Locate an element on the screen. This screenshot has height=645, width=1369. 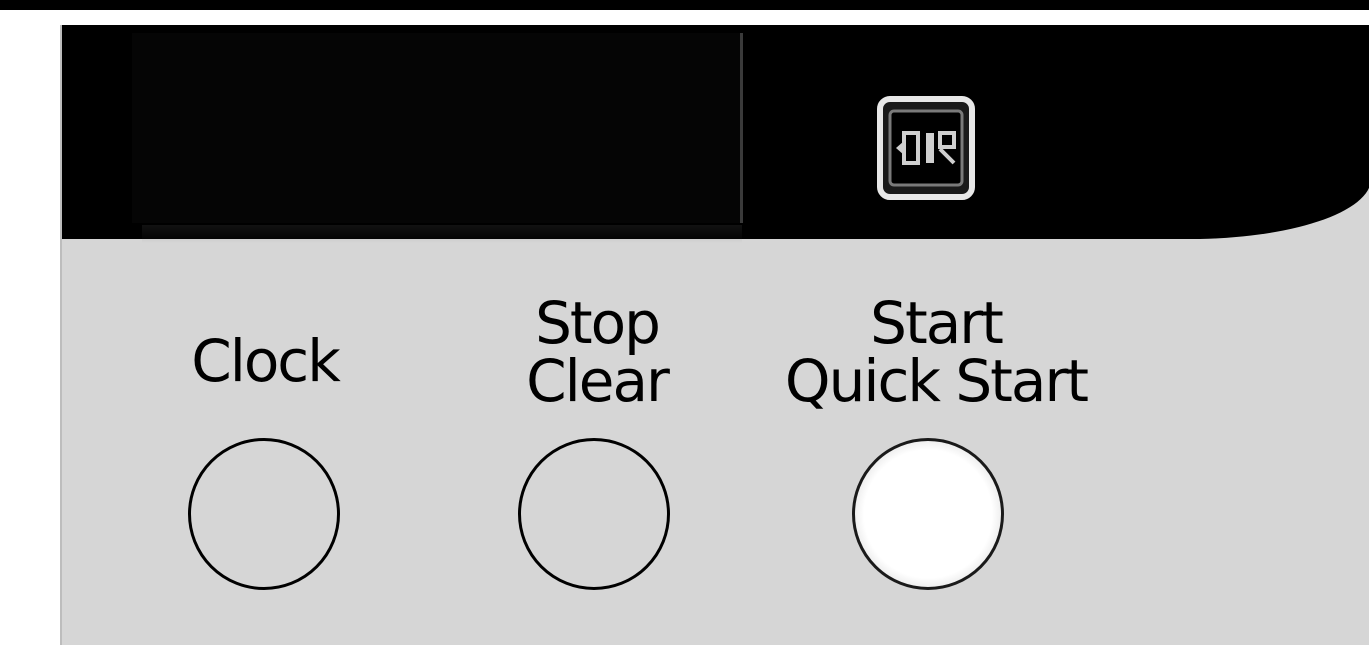
stop-clear-button is located at coordinates (594, 514).